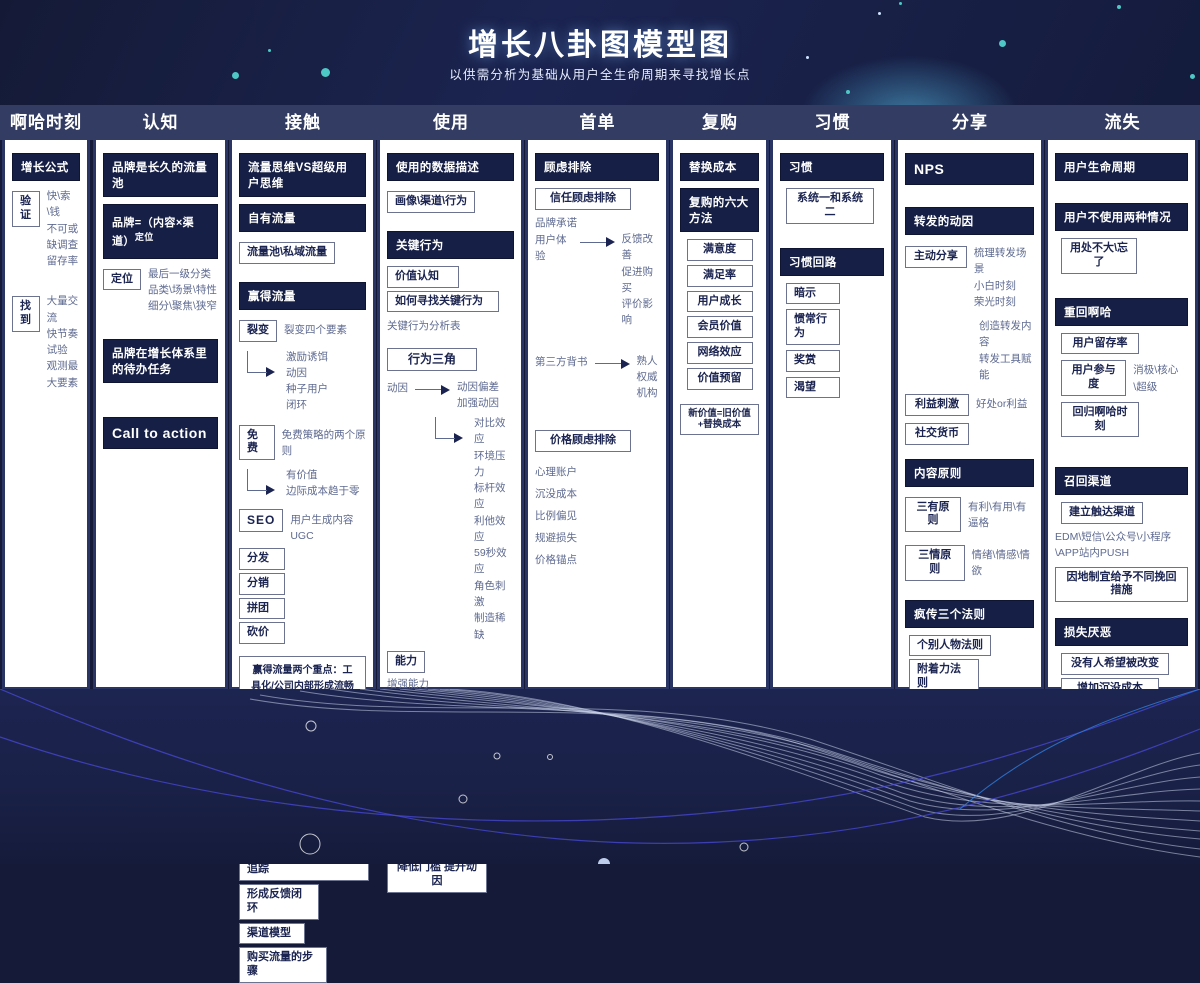 The image size is (1200, 983). Describe the element at coordinates (1092, 553) in the screenshot. I see `recall-channel-line-2: \APP站内PUSH` at that location.